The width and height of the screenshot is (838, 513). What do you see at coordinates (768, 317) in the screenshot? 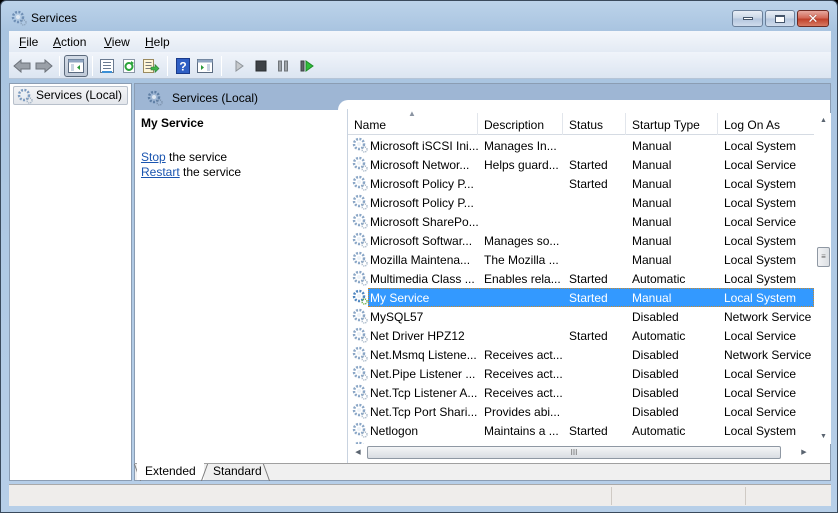
I see `cell-logon: Network Service` at bounding box center [768, 317].